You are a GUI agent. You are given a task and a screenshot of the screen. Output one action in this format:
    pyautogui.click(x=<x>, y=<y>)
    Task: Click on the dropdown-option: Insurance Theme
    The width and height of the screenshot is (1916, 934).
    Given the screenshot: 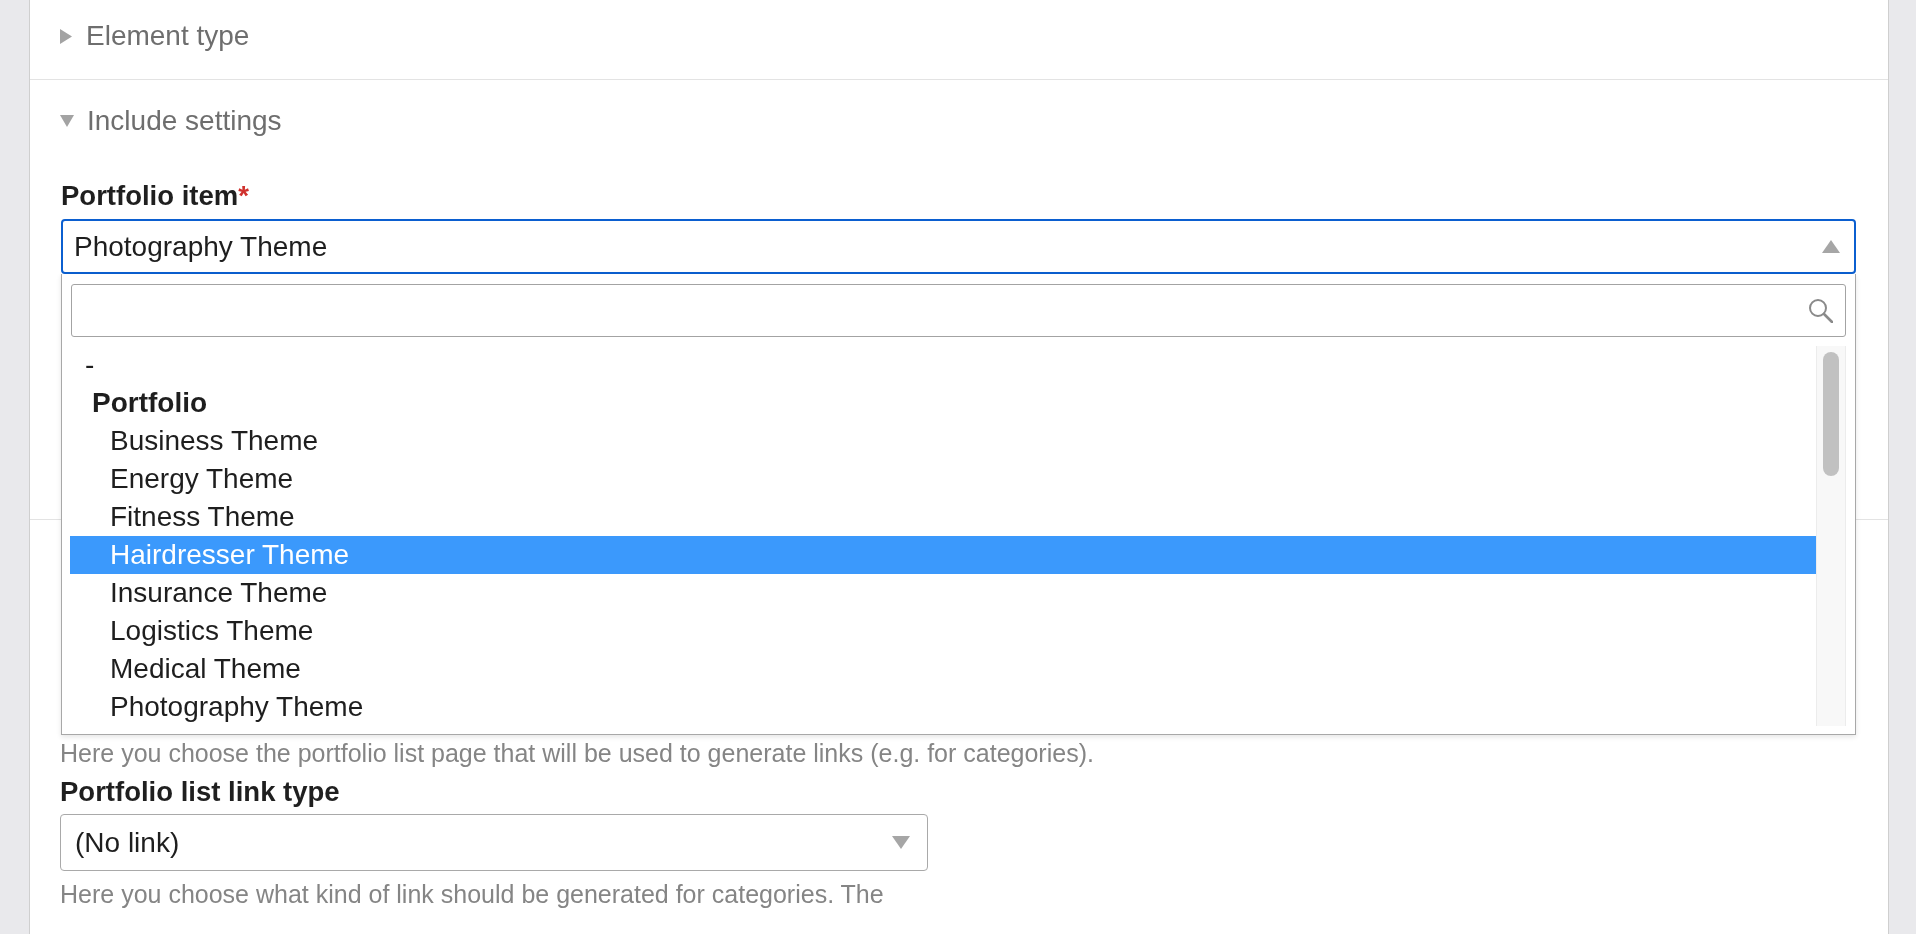 What is the action you would take?
    pyautogui.click(x=943, y=593)
    